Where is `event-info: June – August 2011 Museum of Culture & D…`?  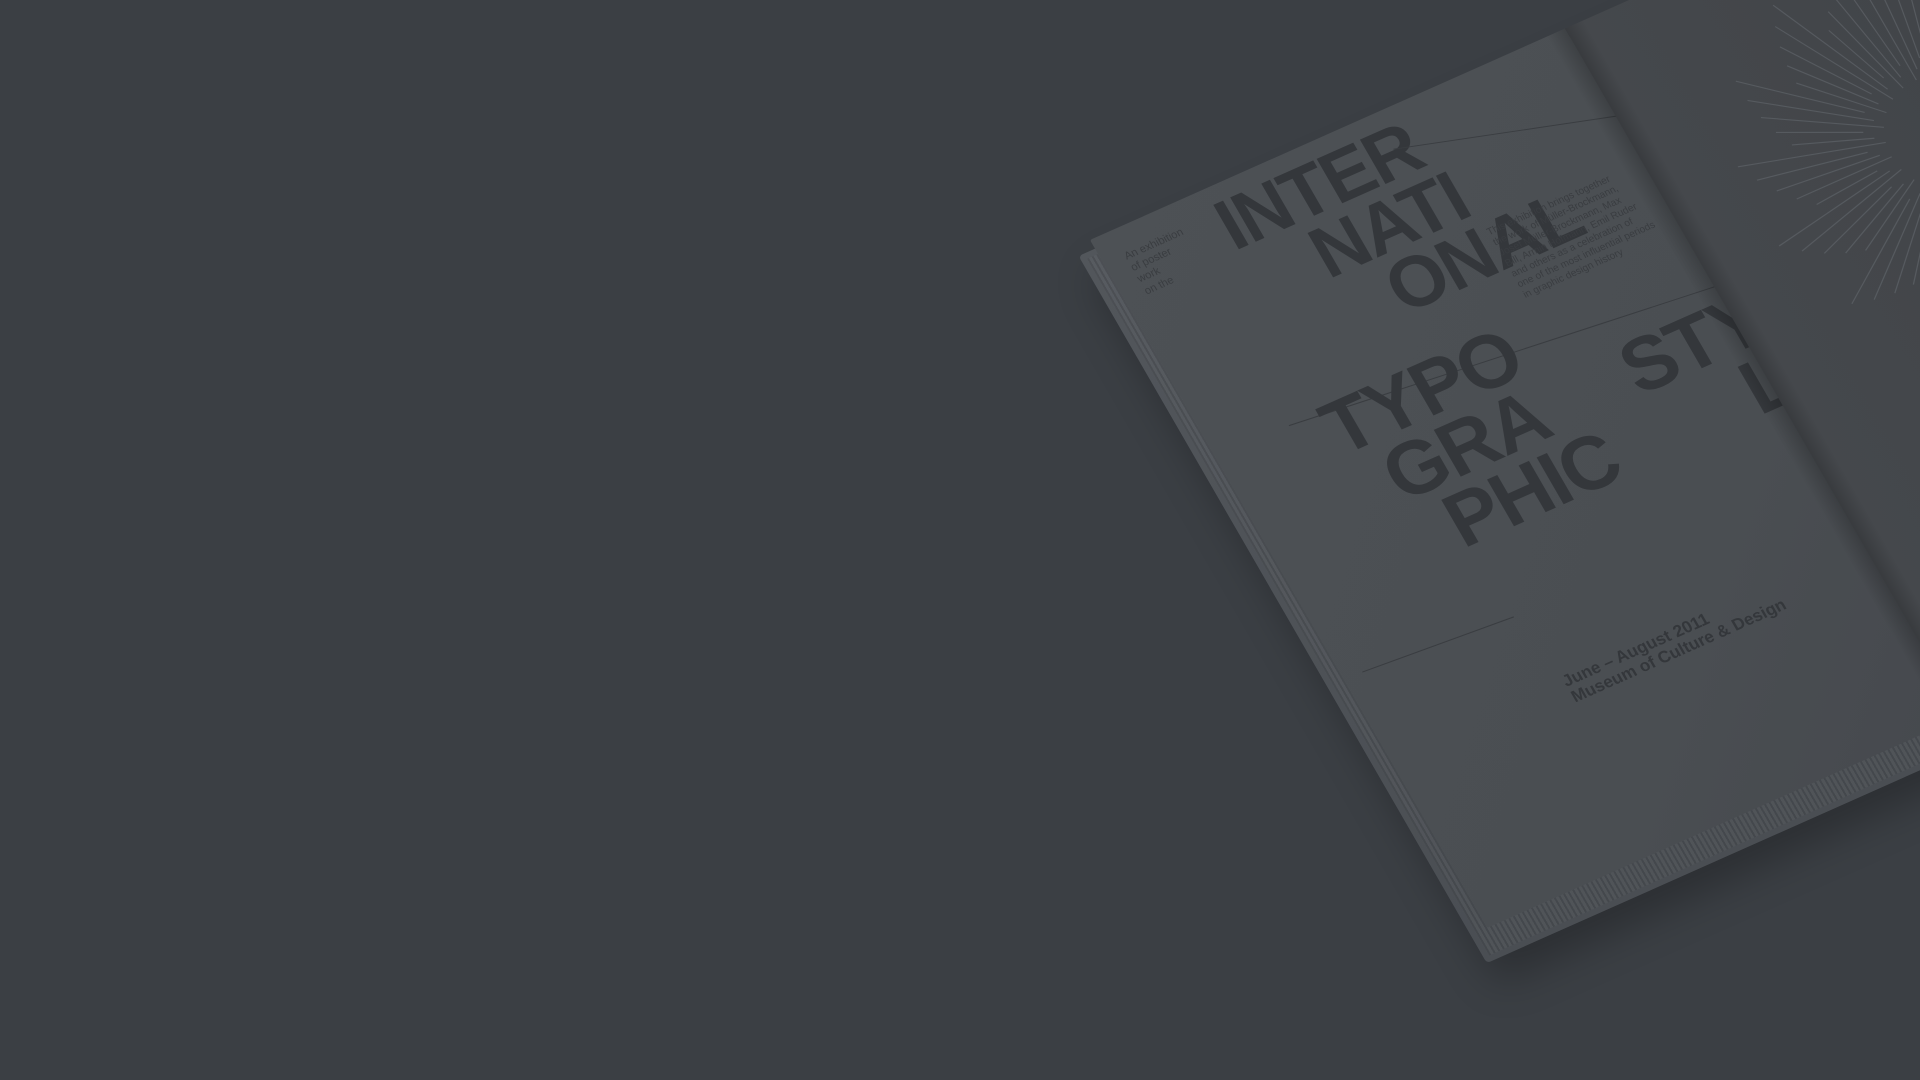 event-info: June – August 2011 Museum of Culture & D… is located at coordinates (1674, 643).